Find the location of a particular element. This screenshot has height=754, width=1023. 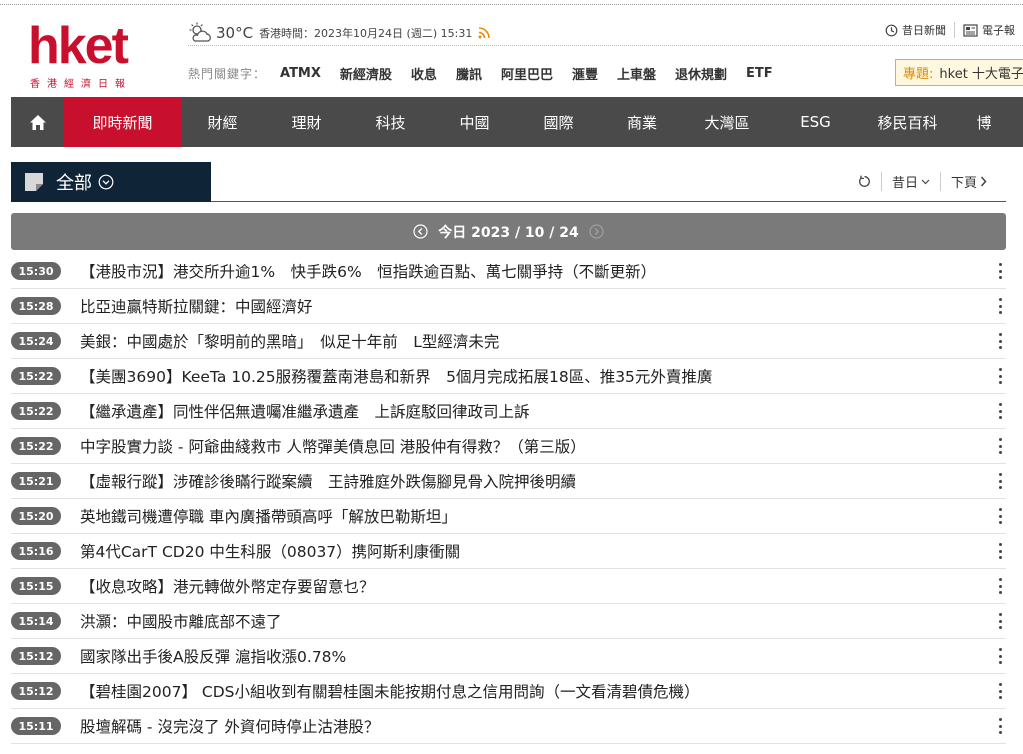

news-item: 15:22 【繼承遺產】同性伴侶無遺囑准繼承遺產 上訴庭駁回律政司上訴 is located at coordinates (508, 411).